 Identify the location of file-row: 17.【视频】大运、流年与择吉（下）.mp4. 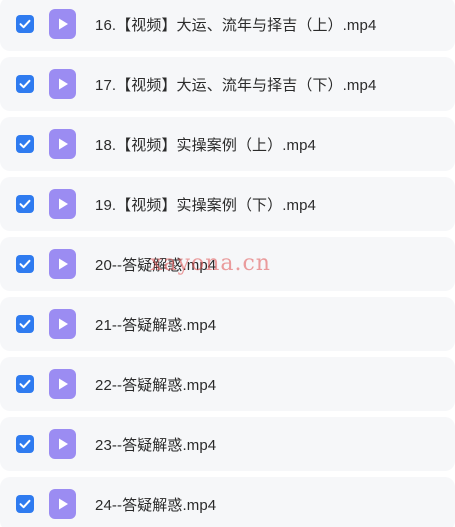
(227, 84).